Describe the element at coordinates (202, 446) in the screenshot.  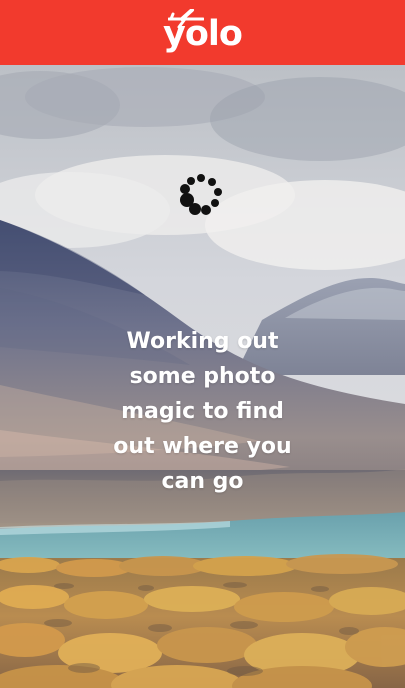
I see `message-line: out where you` at that location.